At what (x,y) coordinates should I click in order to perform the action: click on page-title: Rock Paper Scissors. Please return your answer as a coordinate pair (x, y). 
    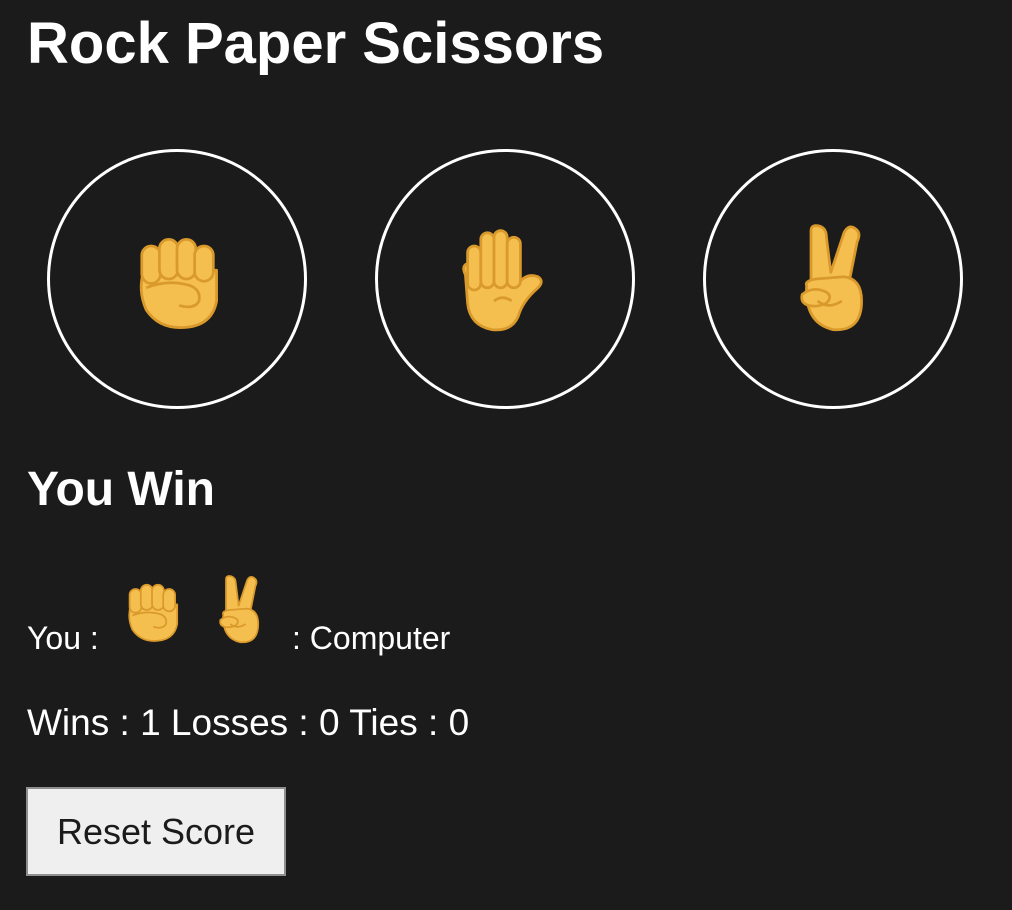
    Looking at the image, I should click on (316, 43).